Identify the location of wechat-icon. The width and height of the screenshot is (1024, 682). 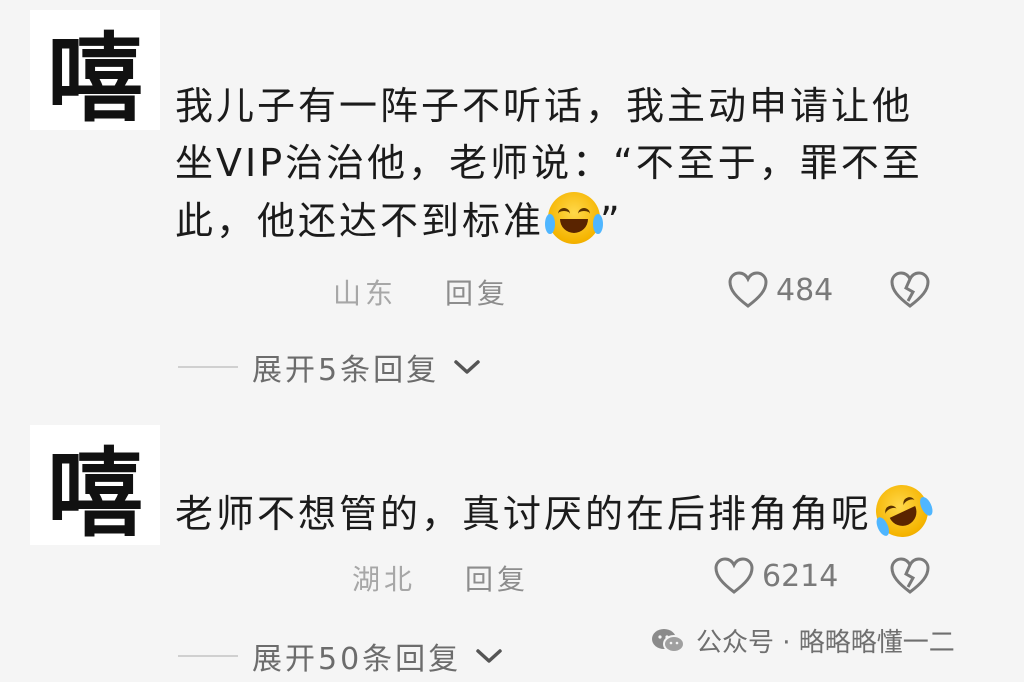
(668, 640).